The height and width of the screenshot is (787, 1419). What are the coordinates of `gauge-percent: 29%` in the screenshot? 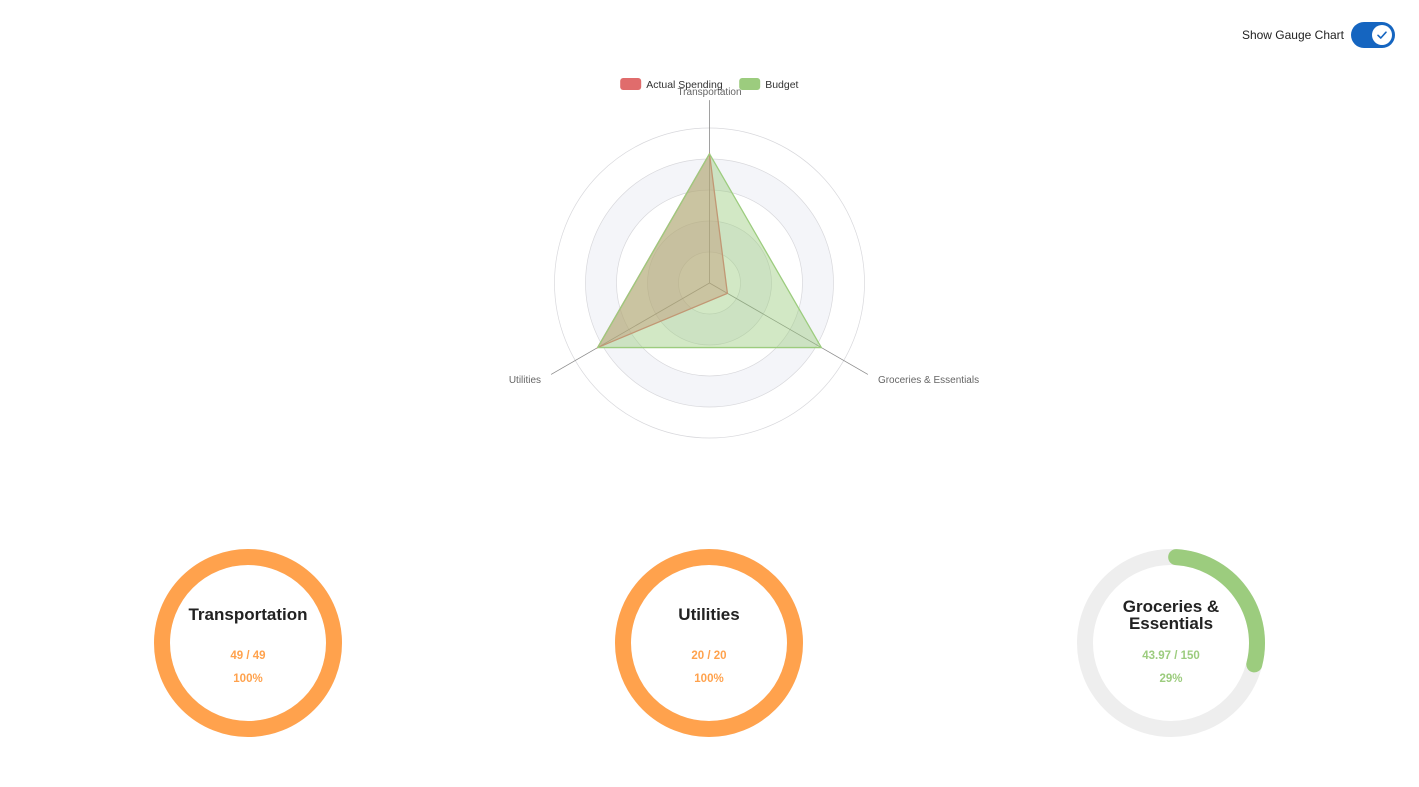 It's located at (1171, 679).